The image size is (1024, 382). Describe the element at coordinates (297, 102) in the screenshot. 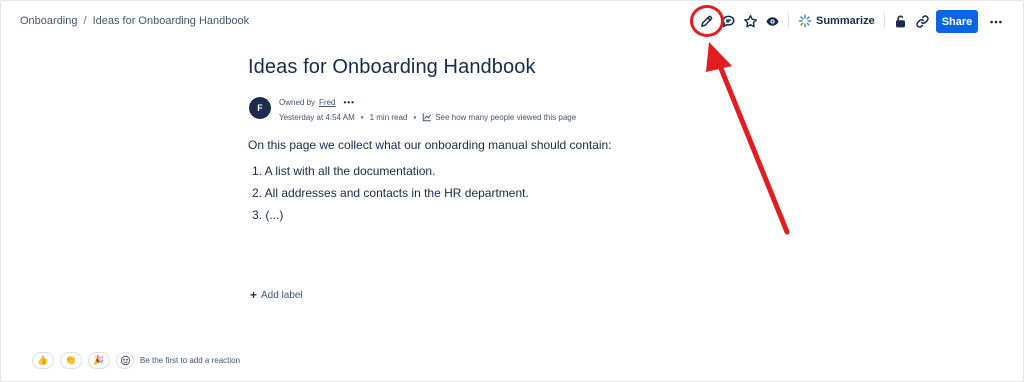

I see `owned-by-label: Owned by` at that location.